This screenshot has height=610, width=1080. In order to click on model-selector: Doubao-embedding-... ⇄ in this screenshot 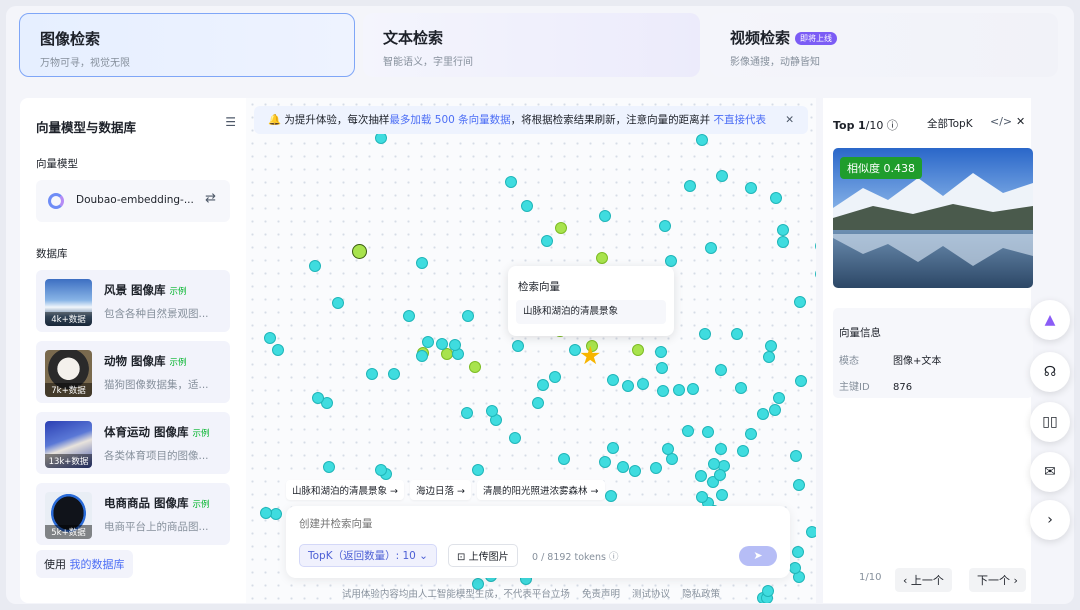, I will do `click(133, 201)`.